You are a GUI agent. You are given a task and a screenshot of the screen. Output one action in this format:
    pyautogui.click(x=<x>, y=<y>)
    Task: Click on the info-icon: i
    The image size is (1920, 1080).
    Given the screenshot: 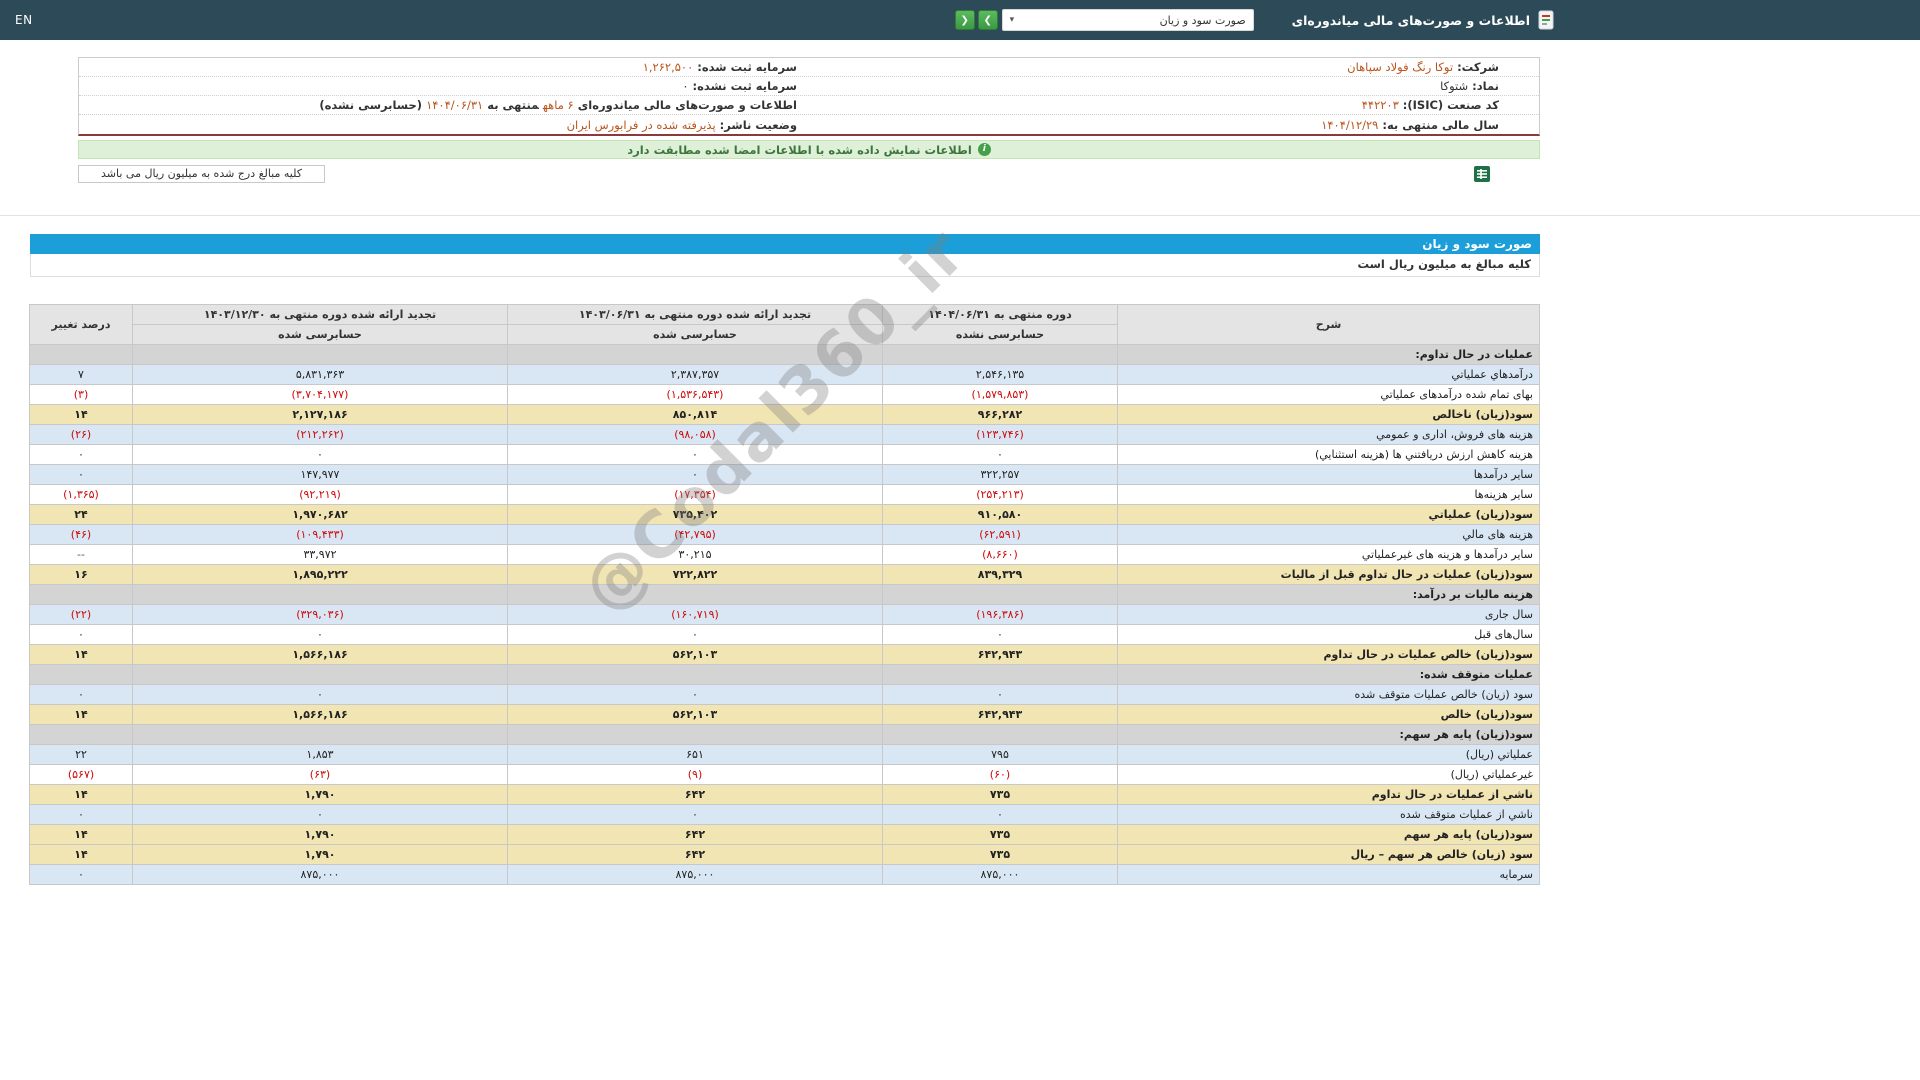 What is the action you would take?
    pyautogui.click(x=984, y=149)
    